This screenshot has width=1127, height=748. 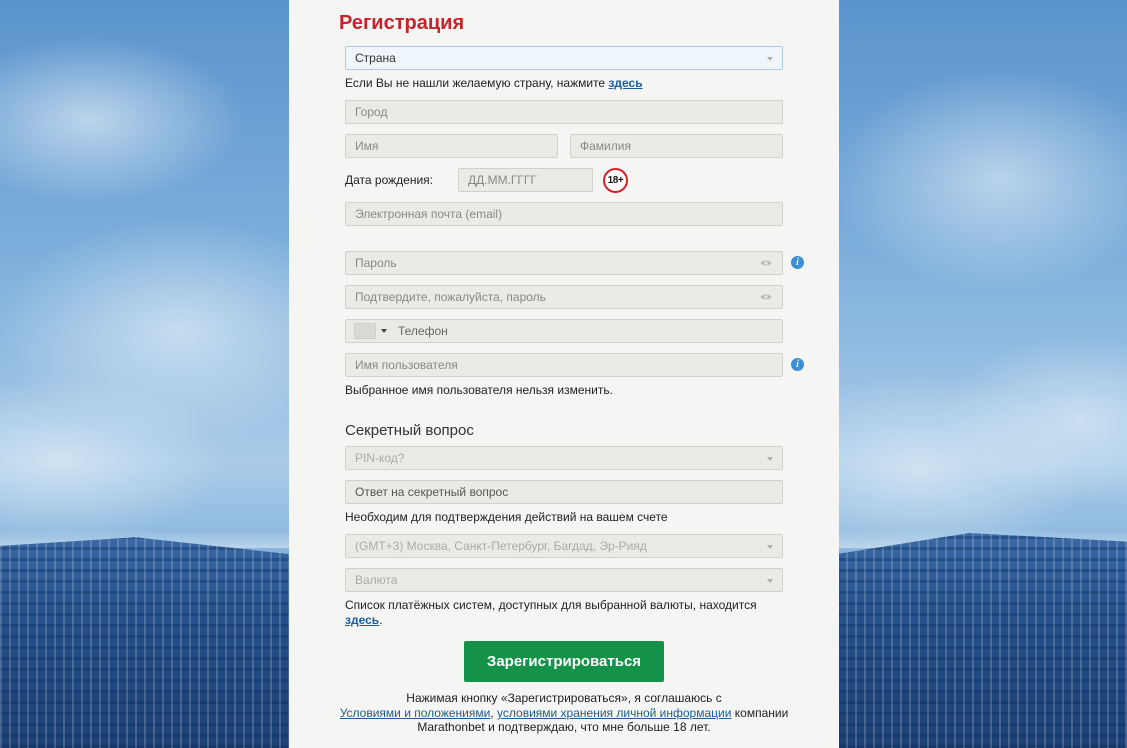 What do you see at coordinates (564, 661) in the screenshot?
I see `register-button: Зарегистрироваться` at bounding box center [564, 661].